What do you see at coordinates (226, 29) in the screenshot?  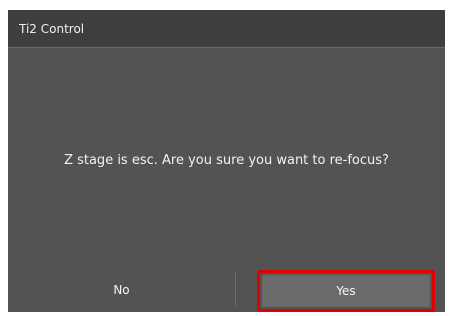 I see `title-bar: Ti2 Control` at bounding box center [226, 29].